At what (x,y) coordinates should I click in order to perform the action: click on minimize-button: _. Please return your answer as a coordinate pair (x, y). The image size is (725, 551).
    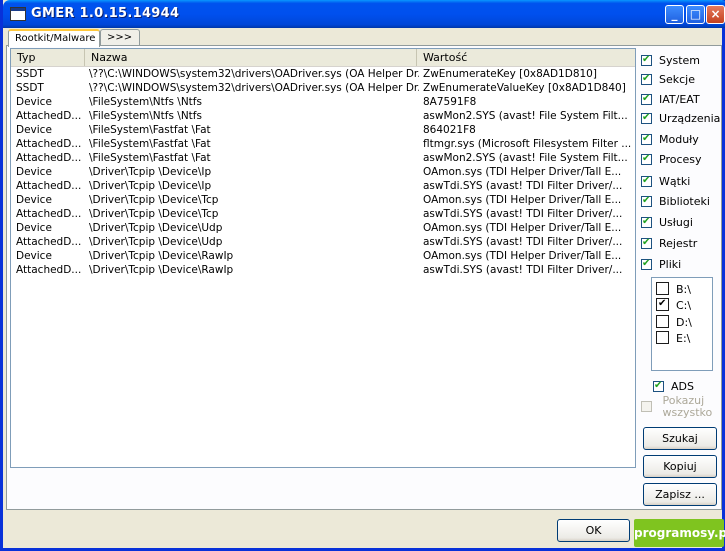
    Looking at the image, I should click on (674, 14).